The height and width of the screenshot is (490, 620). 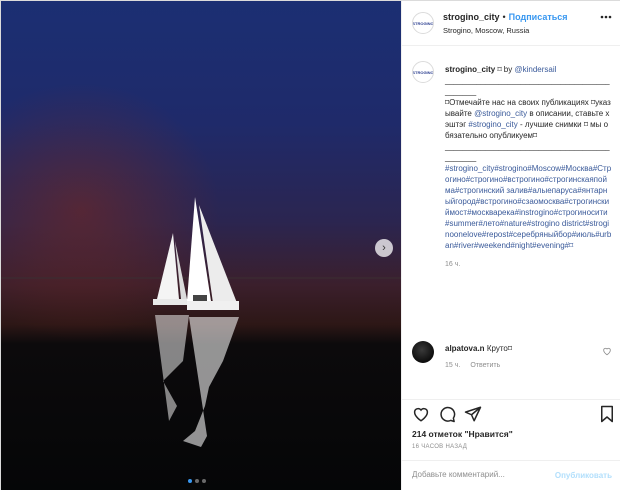 I want to click on caption-handle: @strogino_city, so click(x=500, y=113).